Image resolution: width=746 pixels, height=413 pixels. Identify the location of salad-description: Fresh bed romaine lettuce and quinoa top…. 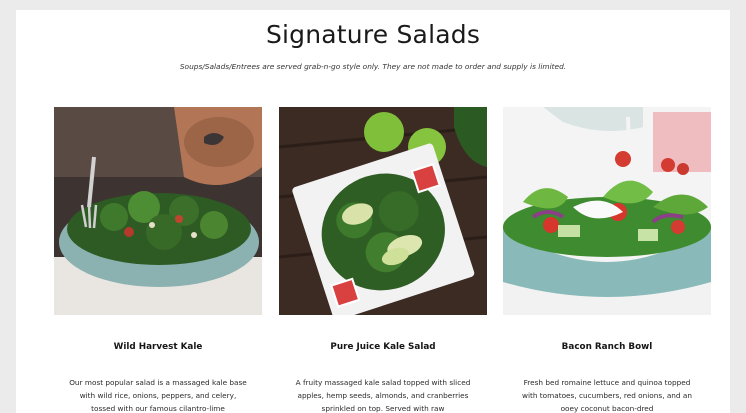
(607, 395).